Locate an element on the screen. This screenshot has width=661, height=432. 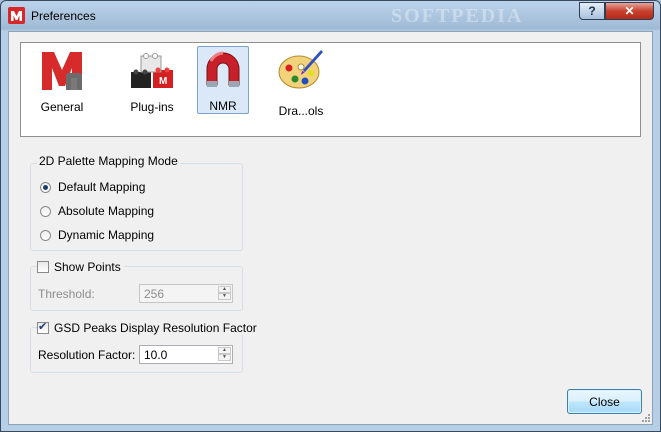
radio-label: Absolute Mapping is located at coordinates (106, 211).